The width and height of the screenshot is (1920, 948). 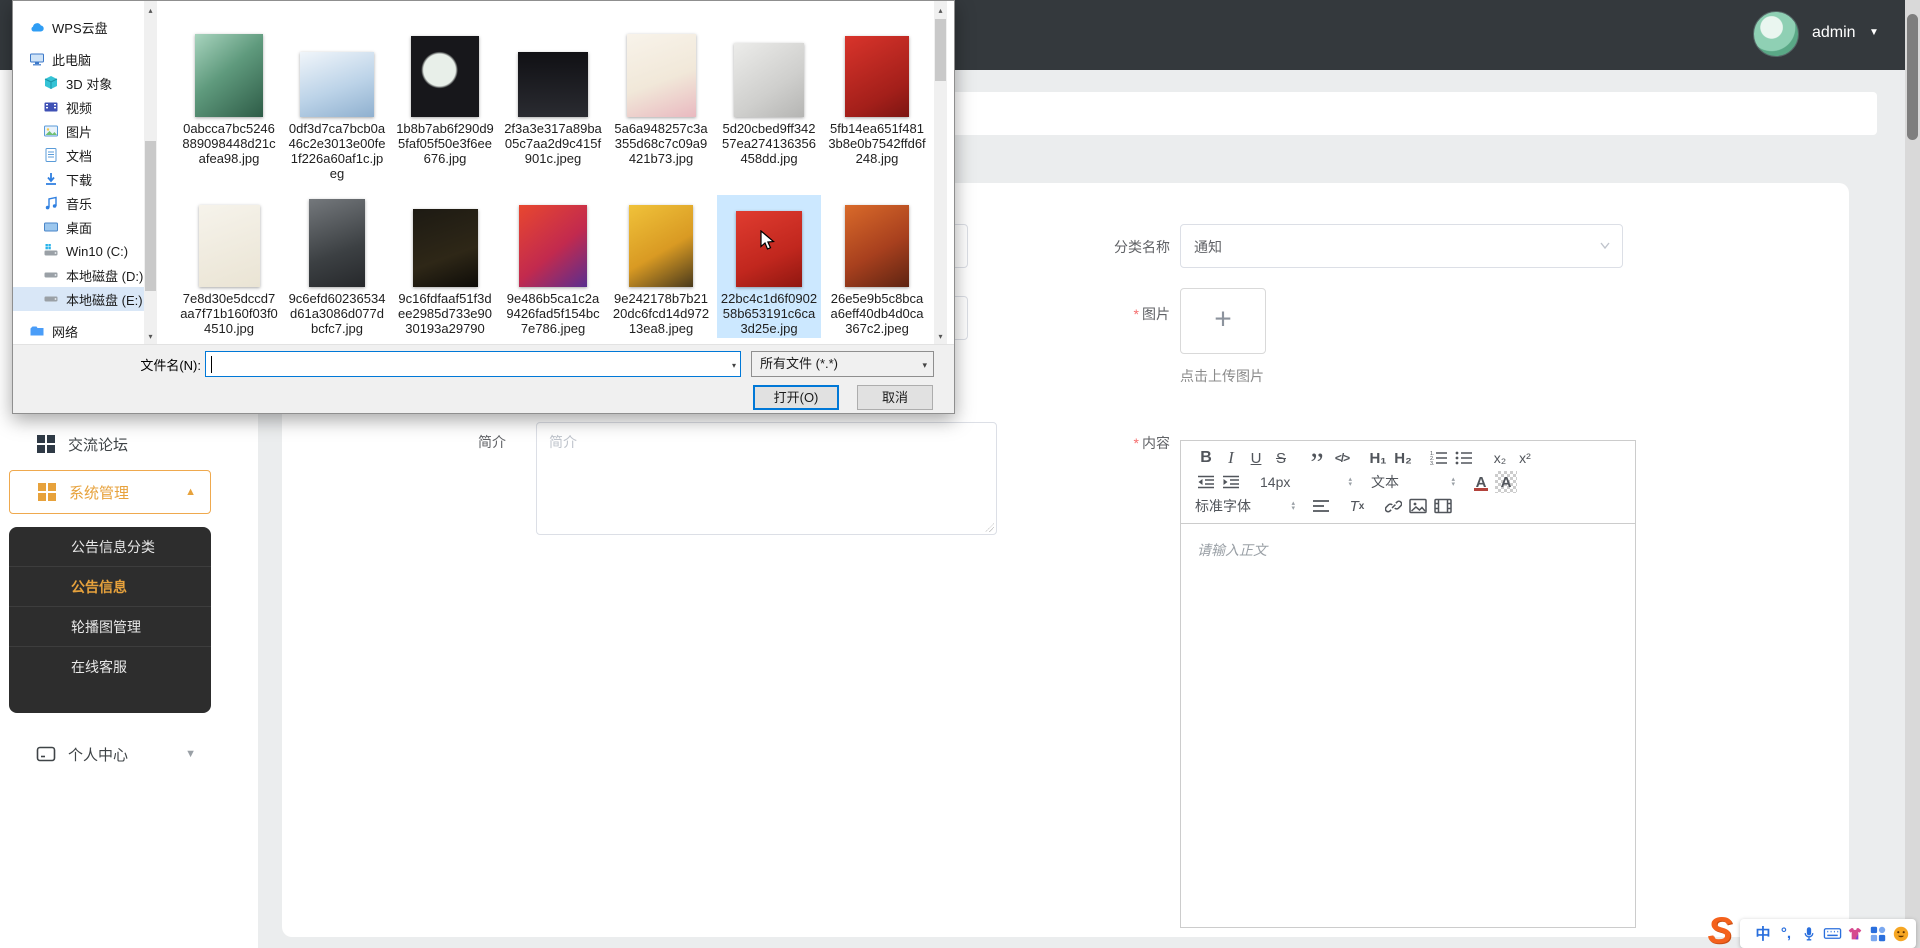 I want to click on username: admin, so click(x=1834, y=33).